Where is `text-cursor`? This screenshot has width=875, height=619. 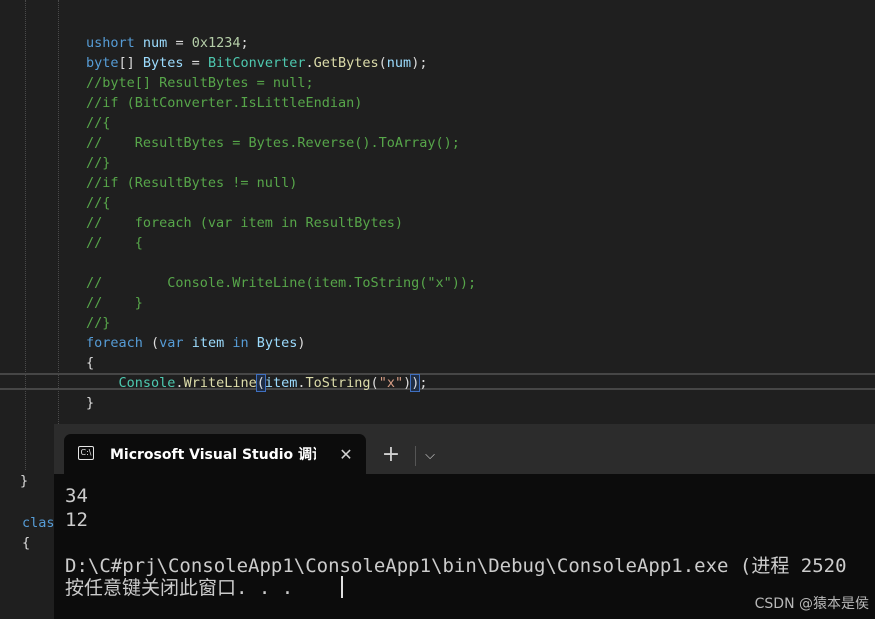 text-cursor is located at coordinates (342, 587).